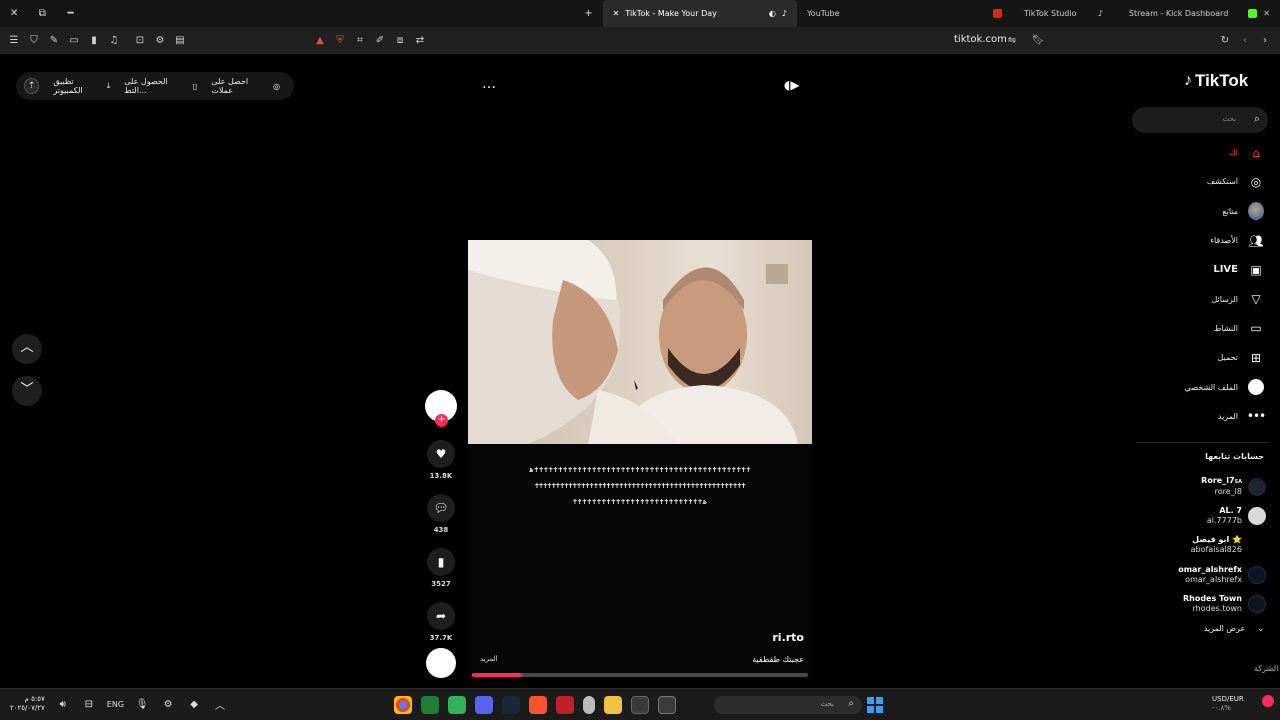  I want to click on sidebar-item-more: المزيد •••, so click(1205, 416).